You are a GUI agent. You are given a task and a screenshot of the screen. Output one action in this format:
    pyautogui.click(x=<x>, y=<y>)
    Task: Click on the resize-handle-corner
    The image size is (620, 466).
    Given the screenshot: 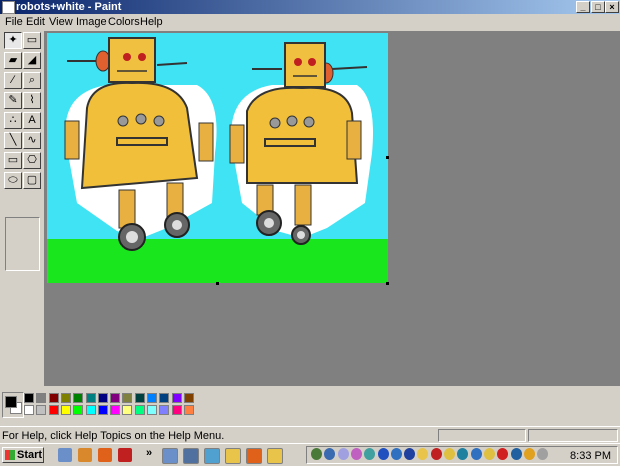 What is the action you would take?
    pyautogui.click(x=387, y=283)
    